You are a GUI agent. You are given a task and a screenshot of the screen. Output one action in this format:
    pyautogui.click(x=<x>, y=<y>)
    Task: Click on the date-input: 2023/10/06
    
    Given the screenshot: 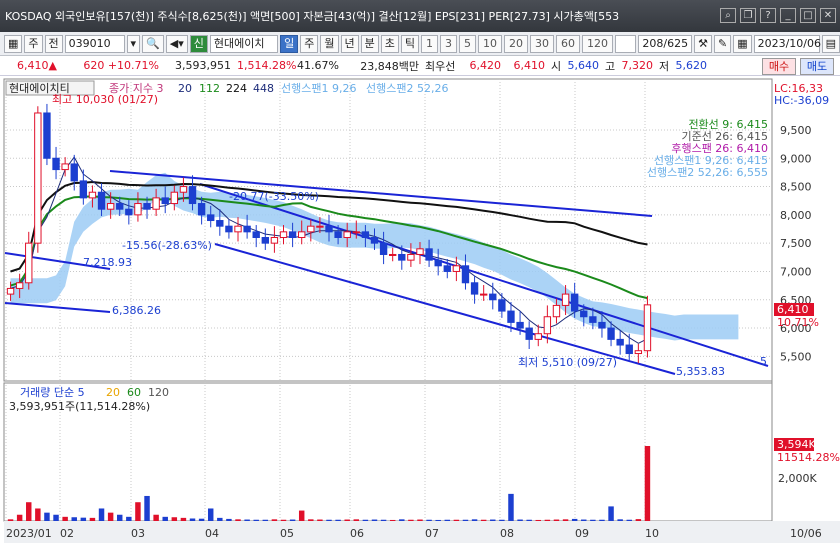 What is the action you would take?
    pyautogui.click(x=787, y=43)
    